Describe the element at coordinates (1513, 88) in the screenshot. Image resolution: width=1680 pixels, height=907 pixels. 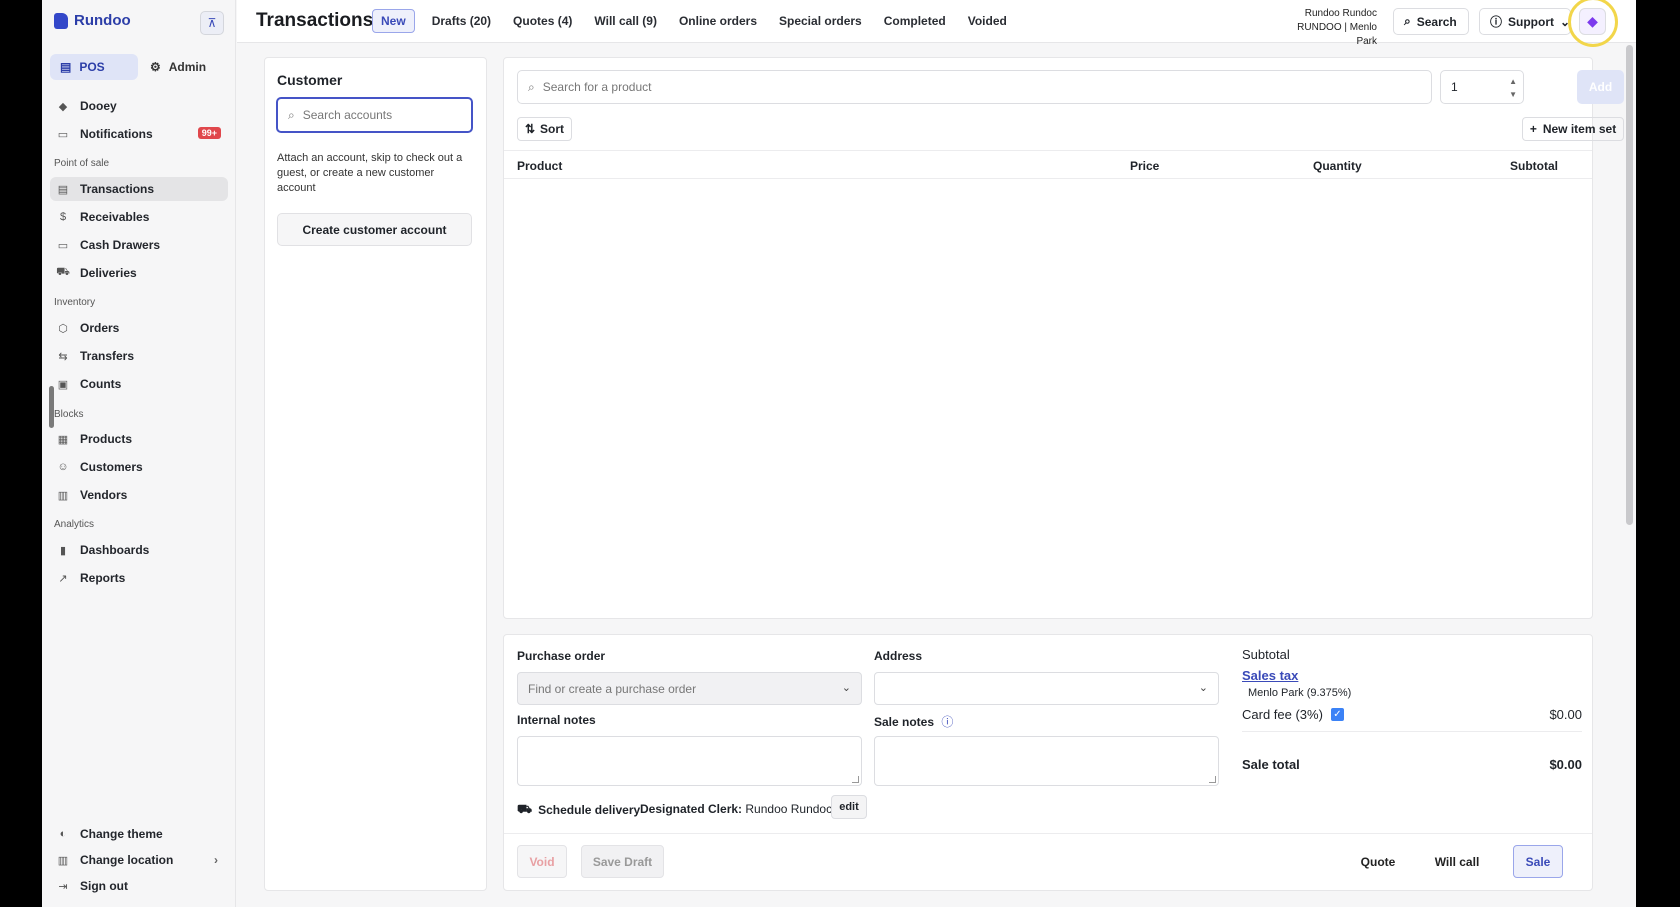
I see `stepper-arrows-icon: ▲ ▼` at that location.